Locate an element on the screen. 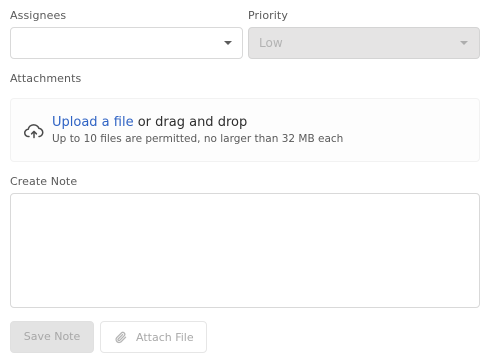 The width and height of the screenshot is (489, 363). paperclip-icon is located at coordinates (121, 337).